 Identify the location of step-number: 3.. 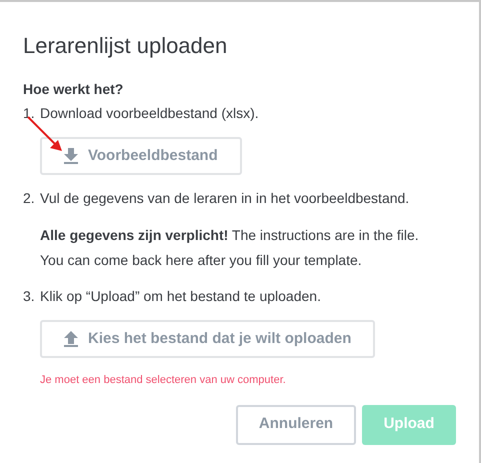
(29, 296).